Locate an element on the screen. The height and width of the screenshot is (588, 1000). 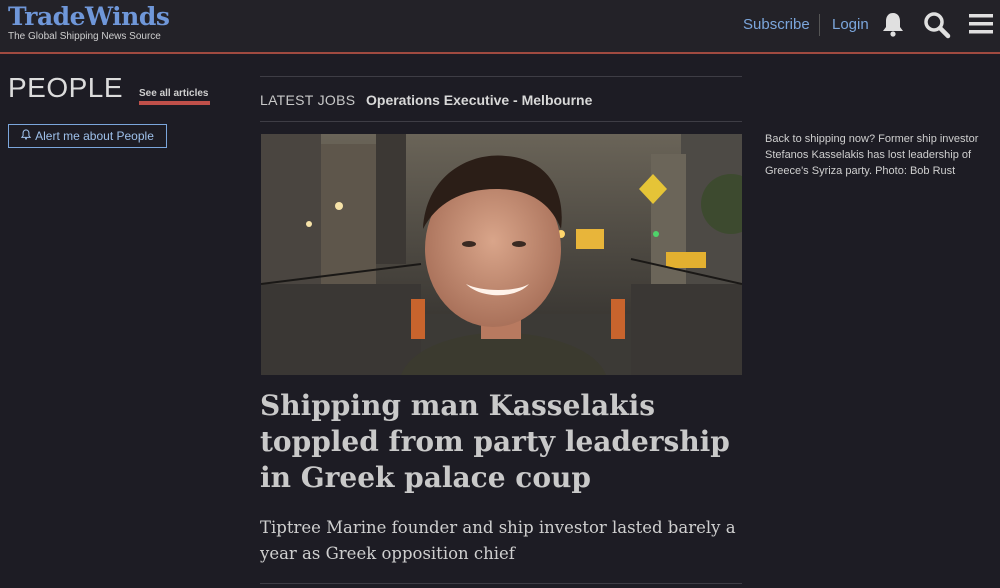
alert-me-button: Alert me about People is located at coordinates (87, 136).